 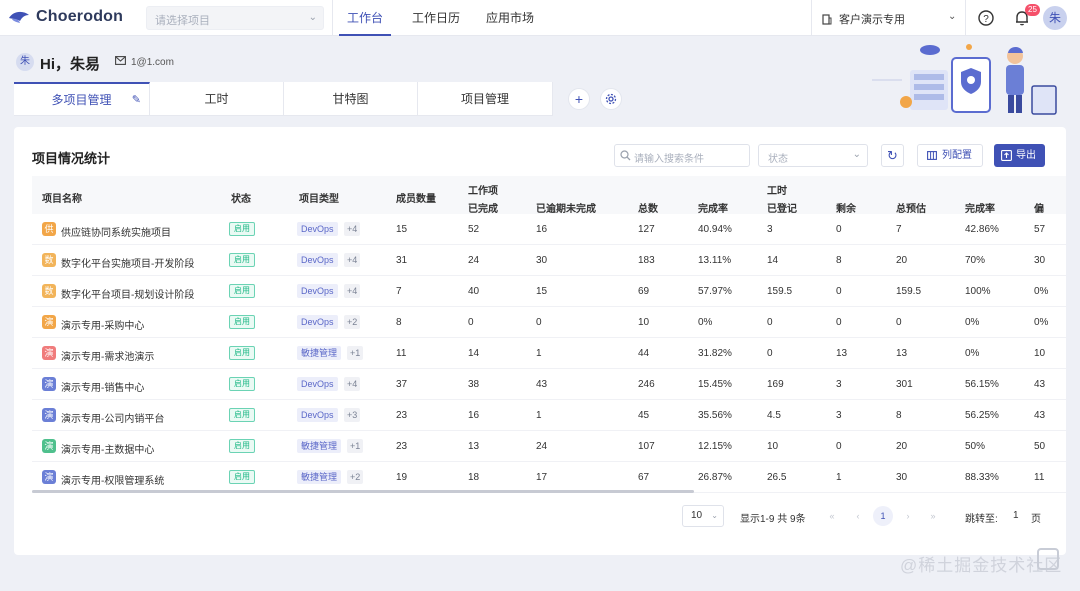 What do you see at coordinates (1055, 18) in the screenshot?
I see `user-avatar: 朱` at bounding box center [1055, 18].